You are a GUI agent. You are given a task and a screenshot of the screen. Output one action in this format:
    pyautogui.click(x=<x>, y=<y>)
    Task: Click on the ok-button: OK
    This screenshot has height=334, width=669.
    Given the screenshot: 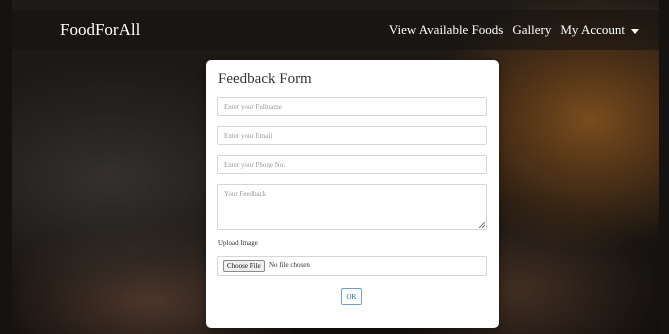 What is the action you would take?
    pyautogui.click(x=351, y=296)
    